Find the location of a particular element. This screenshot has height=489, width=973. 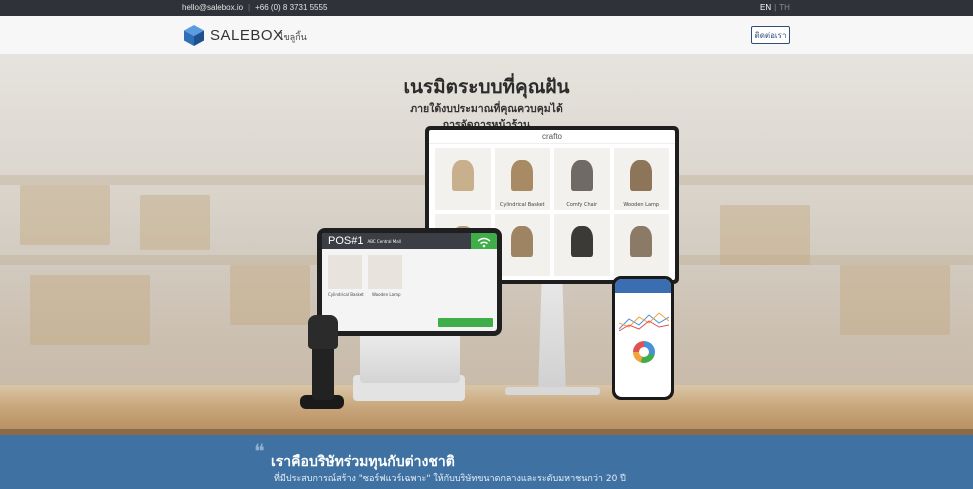

pos-product-caption: Wooden Lamp is located at coordinates (386, 294).